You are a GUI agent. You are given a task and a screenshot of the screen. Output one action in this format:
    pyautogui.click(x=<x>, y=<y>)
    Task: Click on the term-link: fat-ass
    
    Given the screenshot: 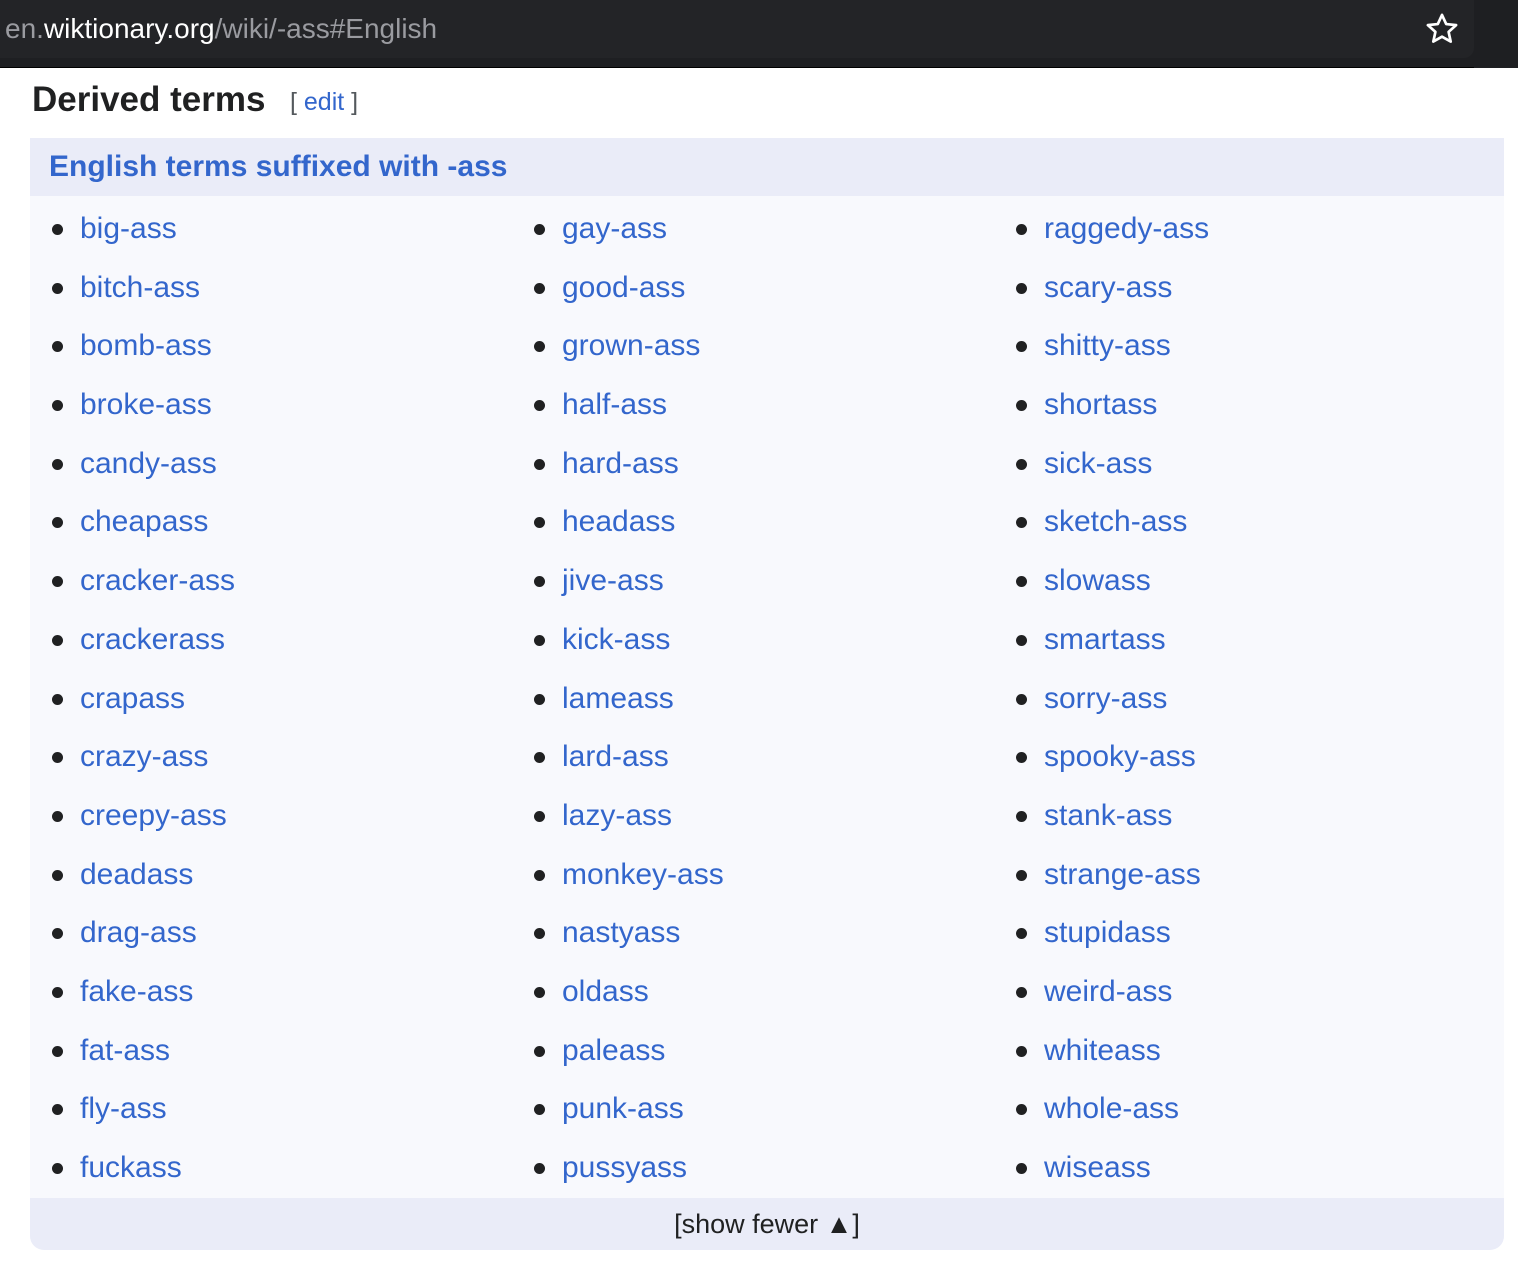 What is the action you would take?
    pyautogui.click(x=125, y=1051)
    